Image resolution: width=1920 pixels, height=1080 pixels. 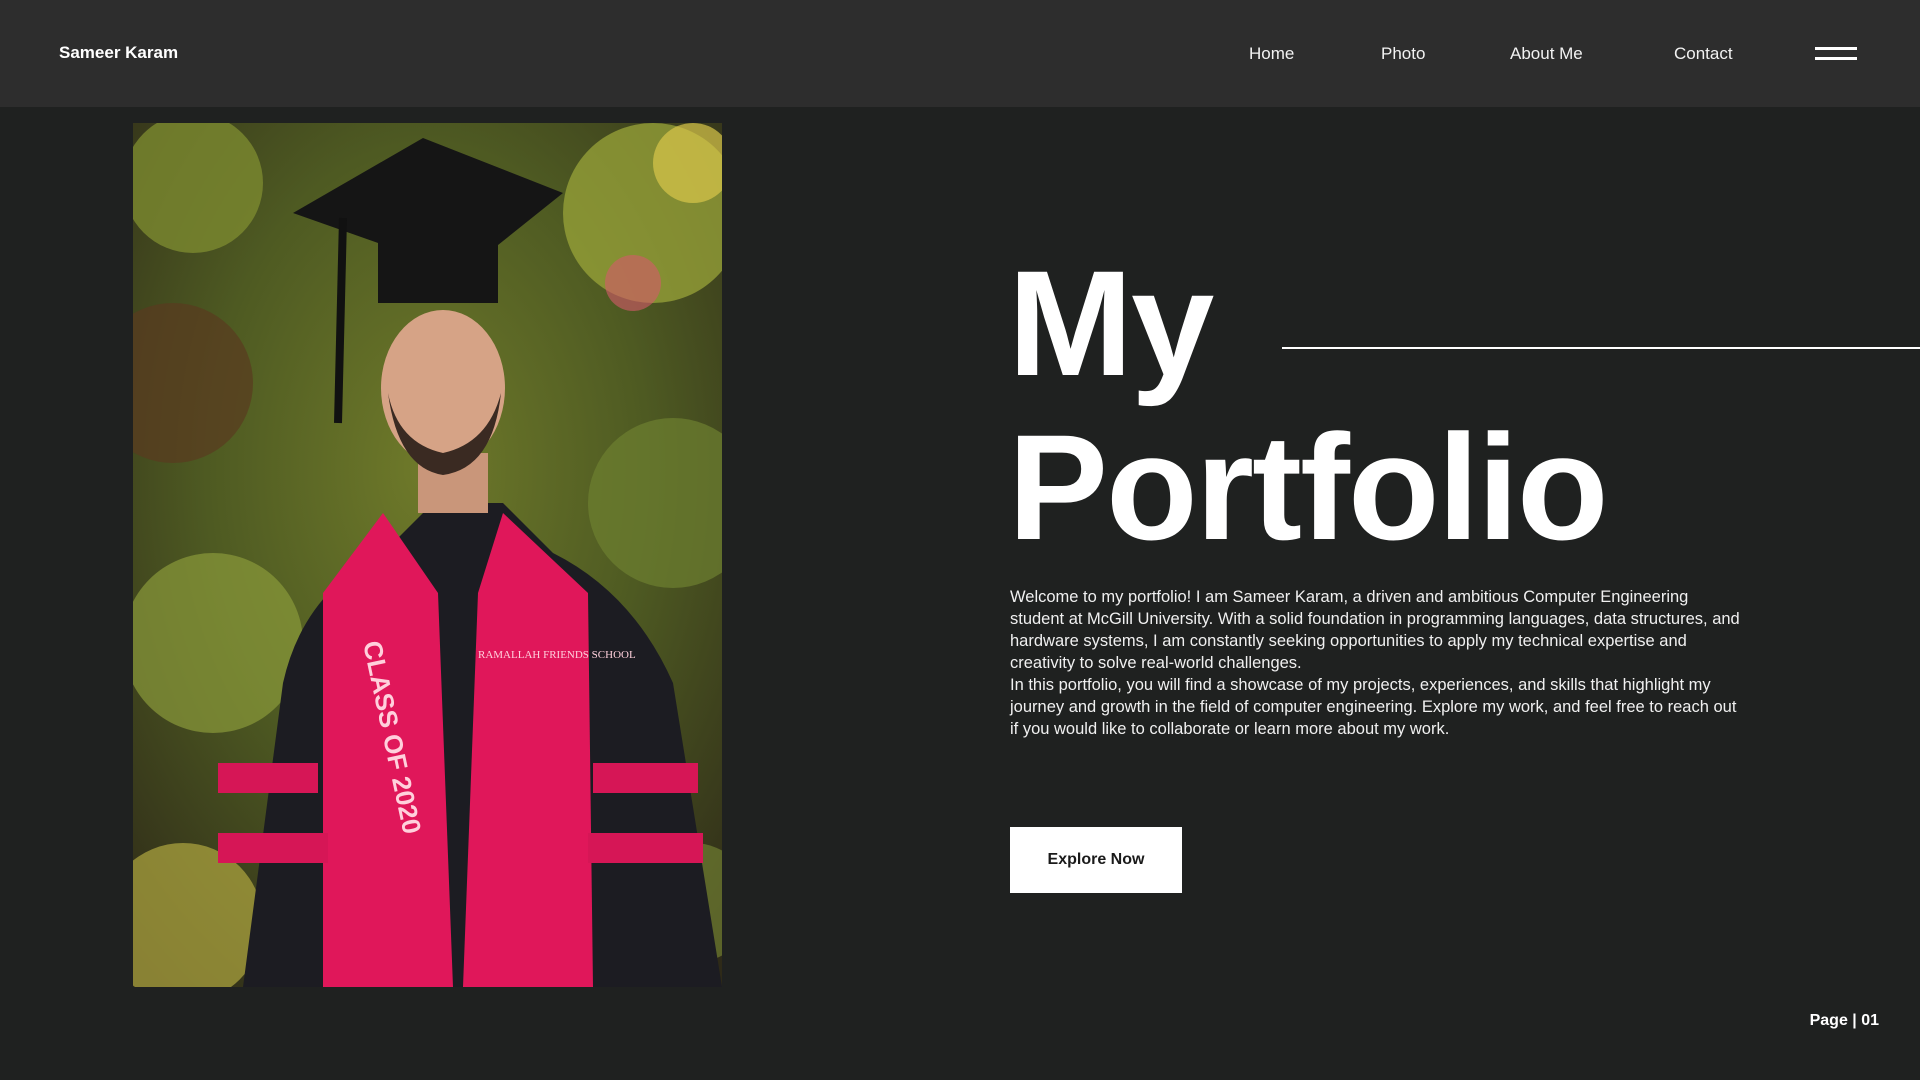 I want to click on hero-title-line-1: My, so click(x=1111, y=323).